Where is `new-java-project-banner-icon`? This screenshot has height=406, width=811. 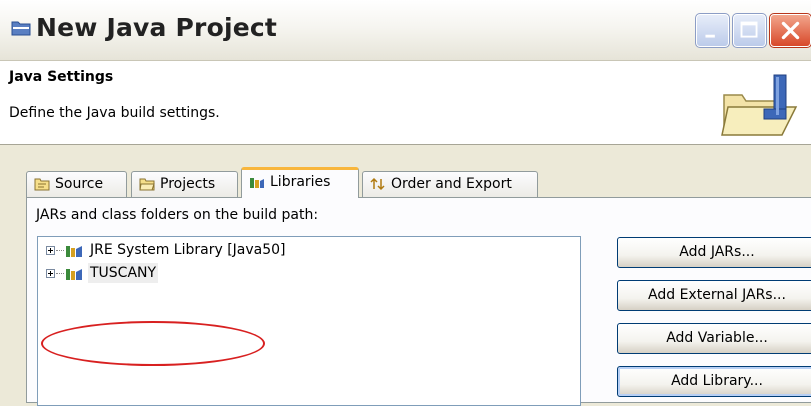
new-java-project-banner-icon is located at coordinates (759, 105).